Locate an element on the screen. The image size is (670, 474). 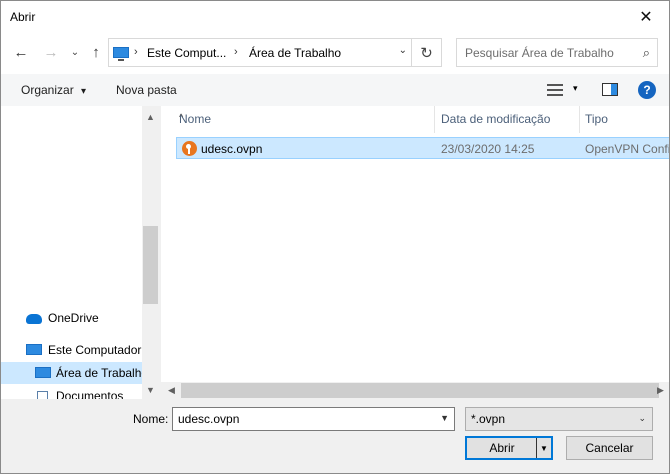
open-button-label: Abrir is located at coordinates (502, 448).